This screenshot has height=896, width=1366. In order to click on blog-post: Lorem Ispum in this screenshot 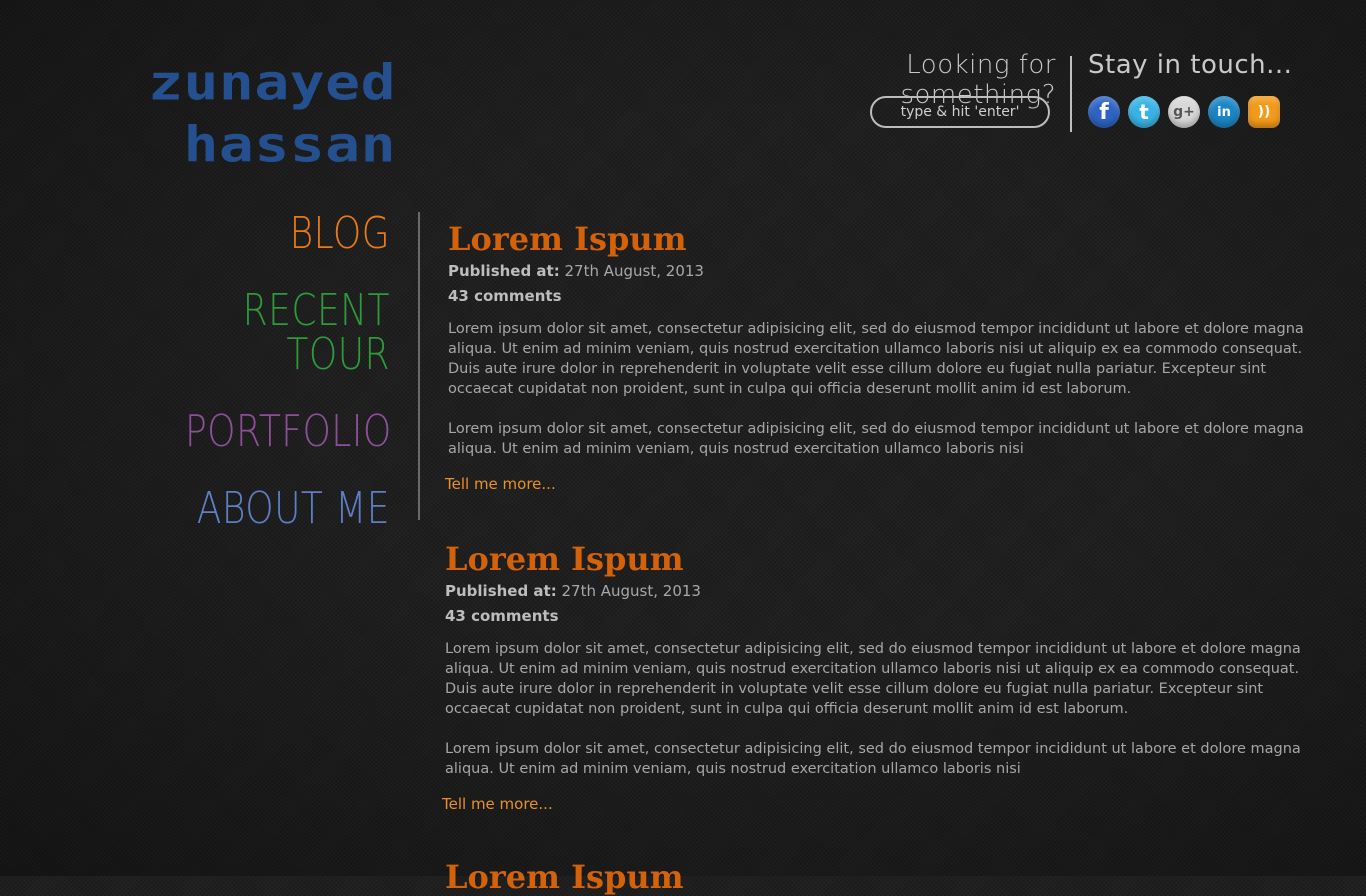, I will do `click(875, 877)`.